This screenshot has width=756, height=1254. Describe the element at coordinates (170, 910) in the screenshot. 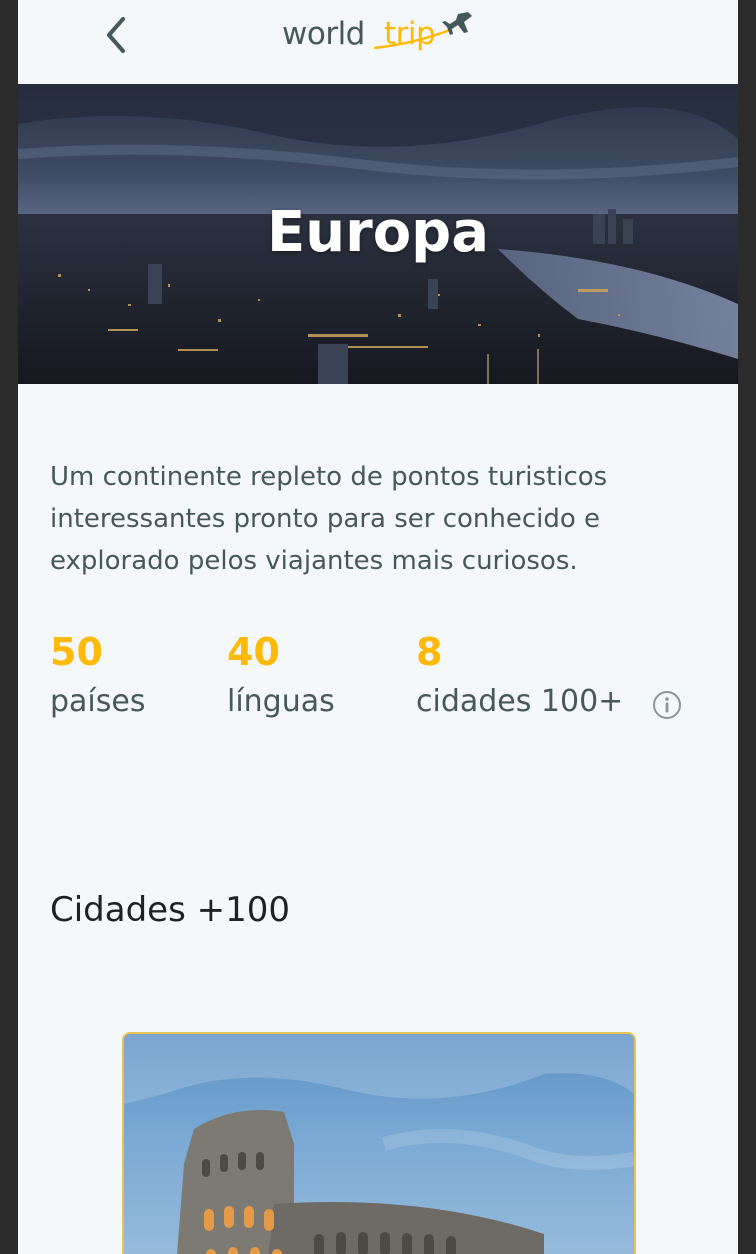

I see `section-title-cities: Cidades +100` at that location.